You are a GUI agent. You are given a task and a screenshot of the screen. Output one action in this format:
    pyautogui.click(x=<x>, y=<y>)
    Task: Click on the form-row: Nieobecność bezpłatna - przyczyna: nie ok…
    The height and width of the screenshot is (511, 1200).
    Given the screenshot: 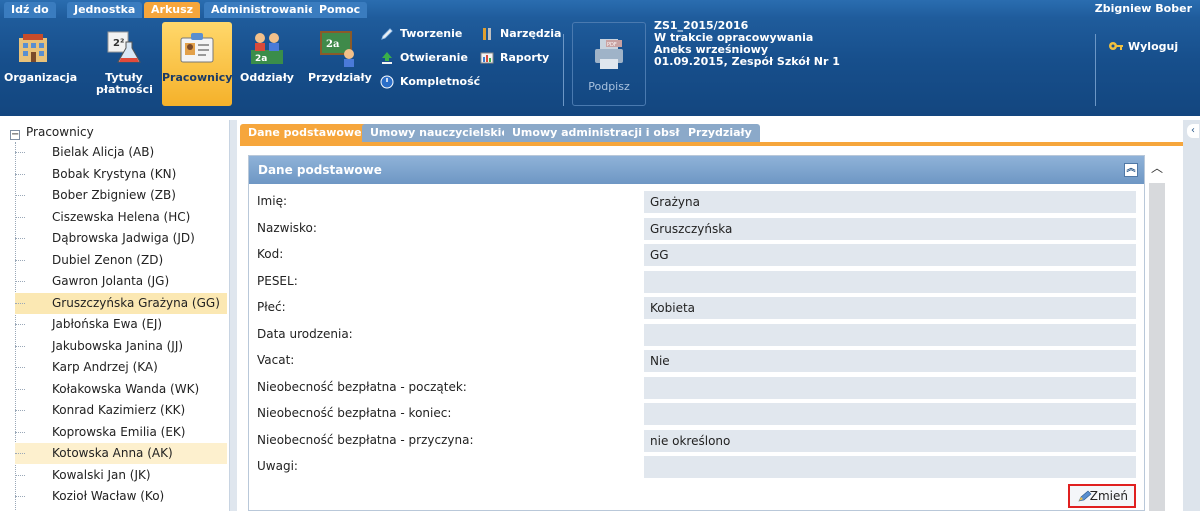 What is the action you would take?
    pyautogui.click(x=696, y=440)
    